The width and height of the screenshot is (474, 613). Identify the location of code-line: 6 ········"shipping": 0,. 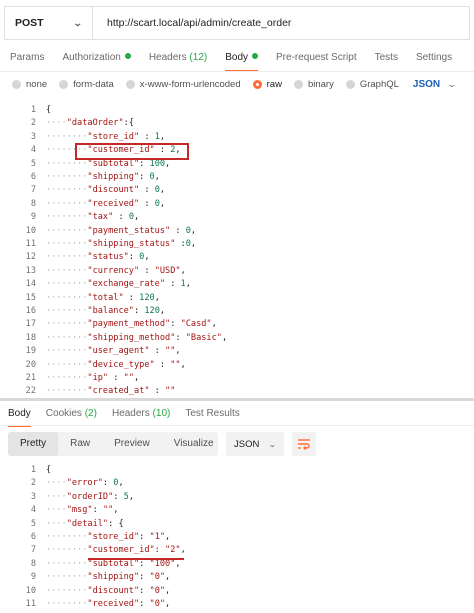
(237, 177).